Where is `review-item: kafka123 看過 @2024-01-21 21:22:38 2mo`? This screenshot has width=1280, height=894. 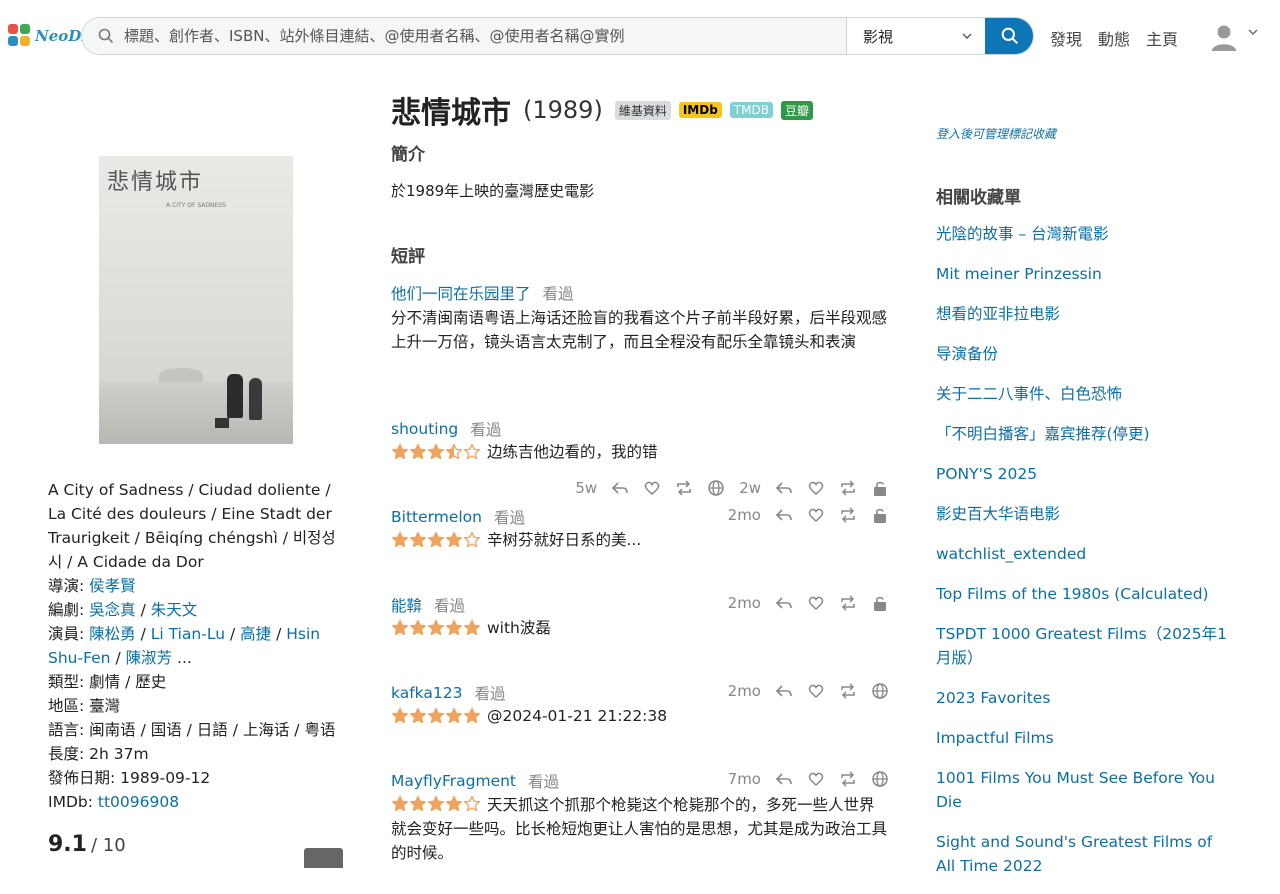 review-item: kafka123 看過 @2024-01-21 21:22:38 2mo is located at coordinates (640, 705).